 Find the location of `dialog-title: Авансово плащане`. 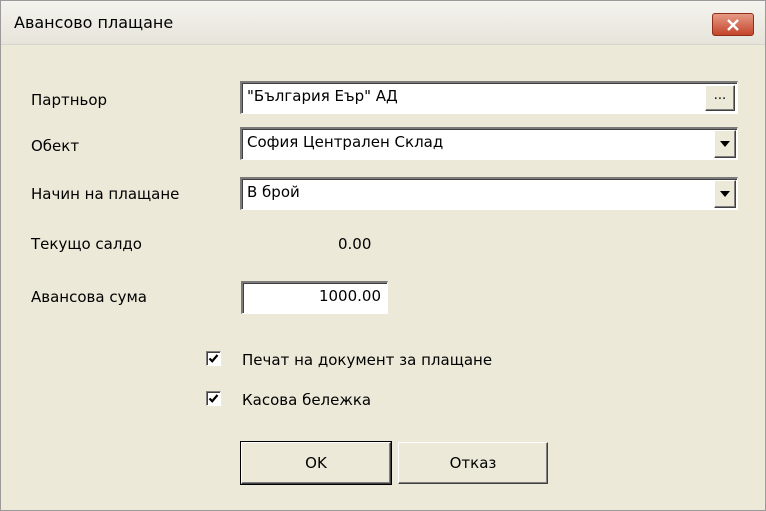

dialog-title: Авансово плащане is located at coordinates (94, 22).